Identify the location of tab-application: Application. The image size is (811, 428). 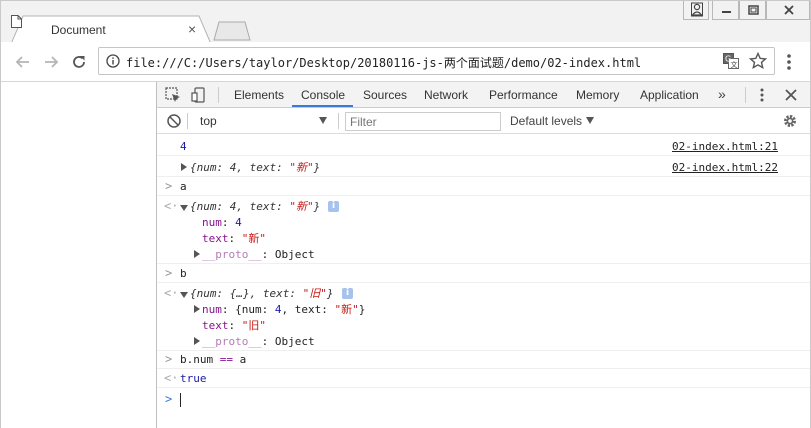
(669, 95).